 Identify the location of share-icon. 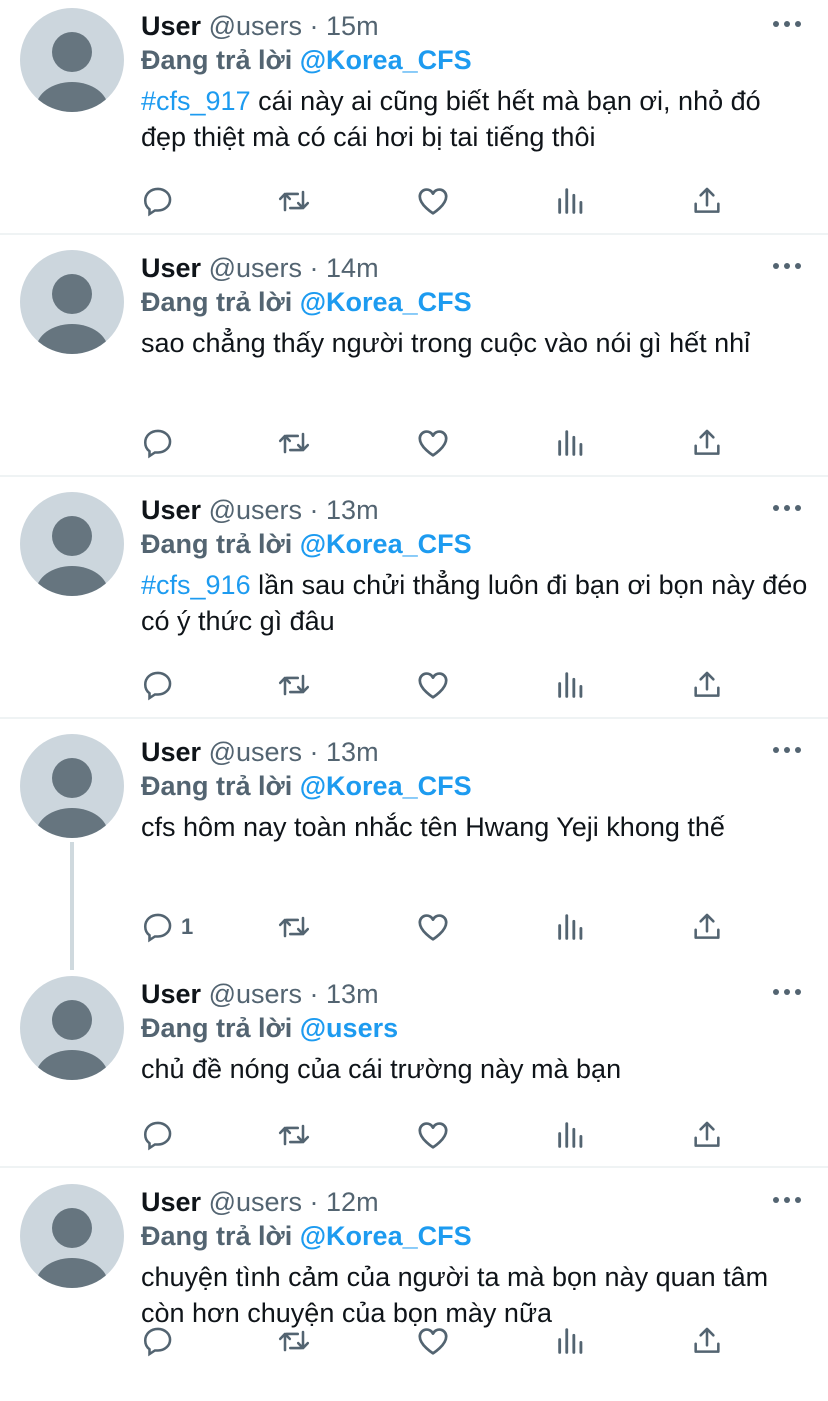
(707, 1340).